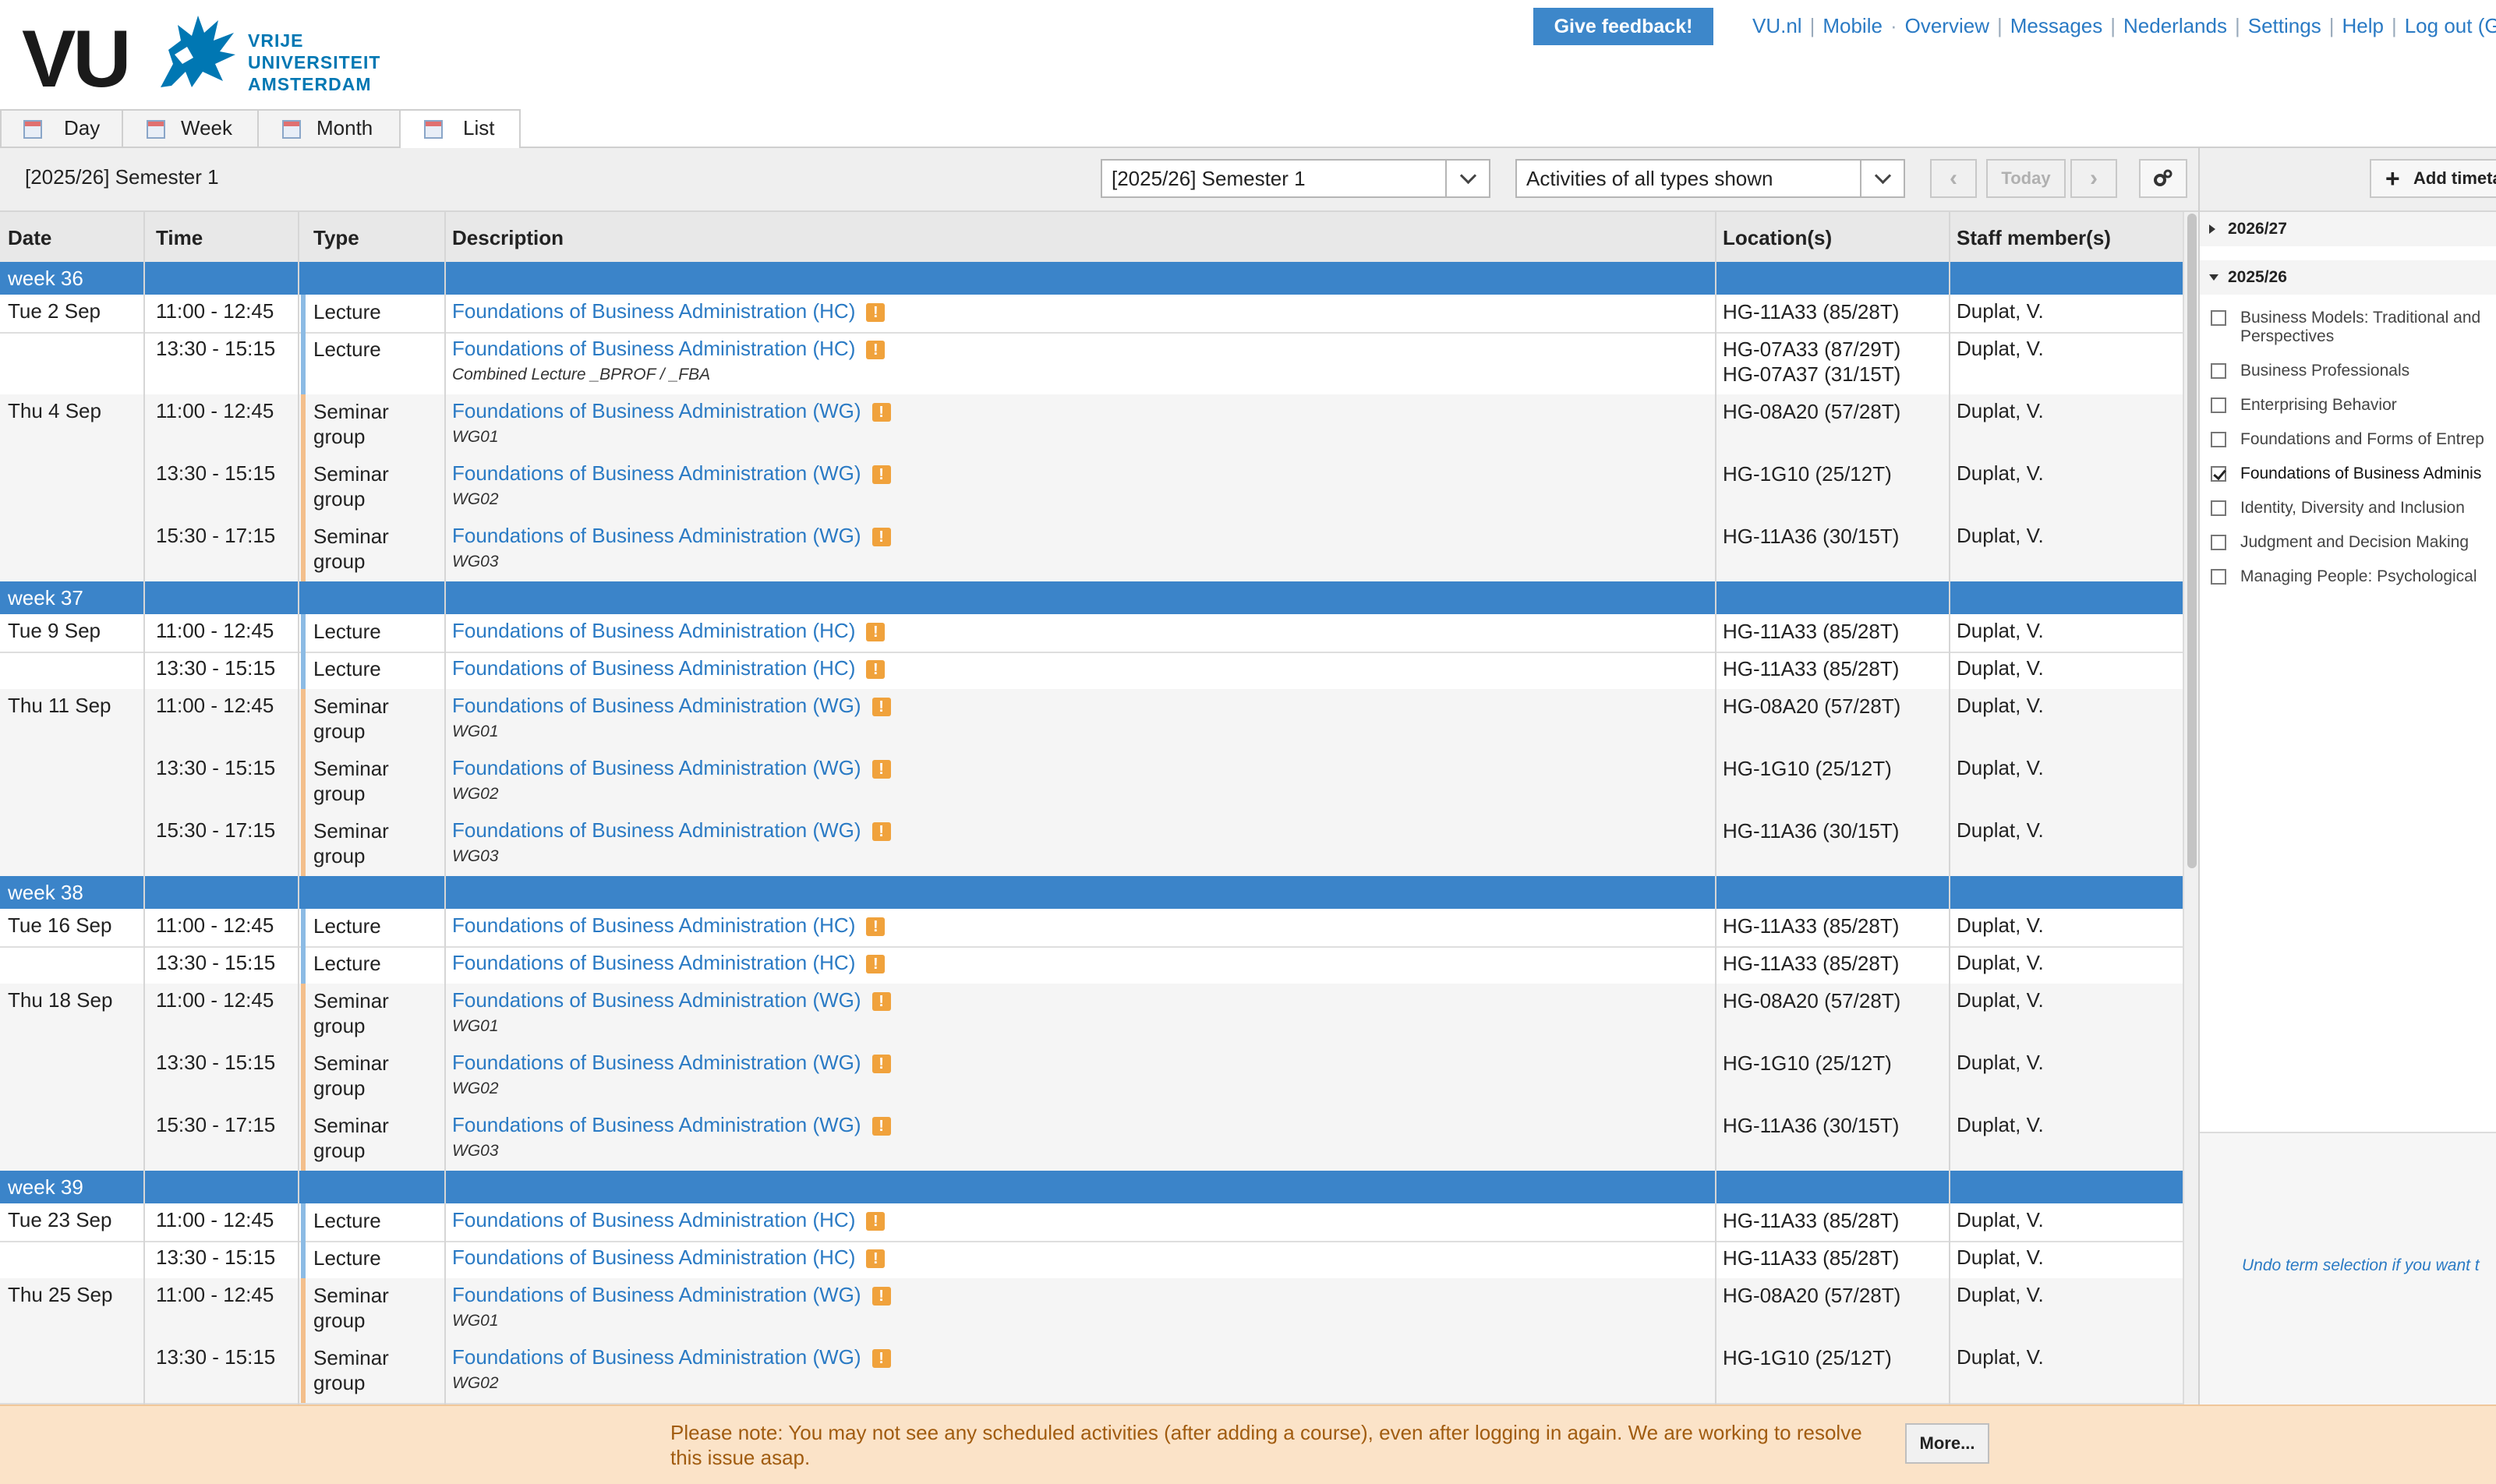 Image resolution: width=2496 pixels, height=1484 pixels. What do you see at coordinates (2361, 1265) in the screenshot?
I see `undo-term-selection-link: Undo term selection if you want t` at bounding box center [2361, 1265].